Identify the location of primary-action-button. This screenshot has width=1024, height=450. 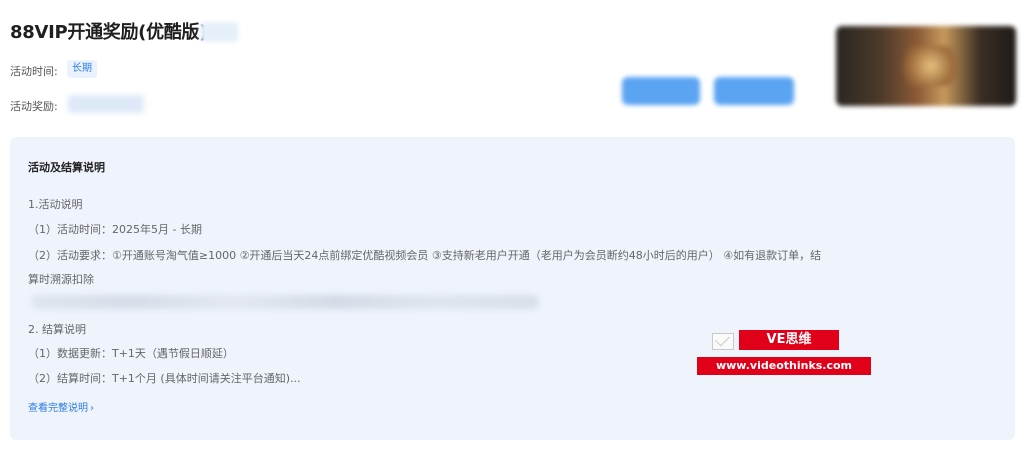
(661, 91).